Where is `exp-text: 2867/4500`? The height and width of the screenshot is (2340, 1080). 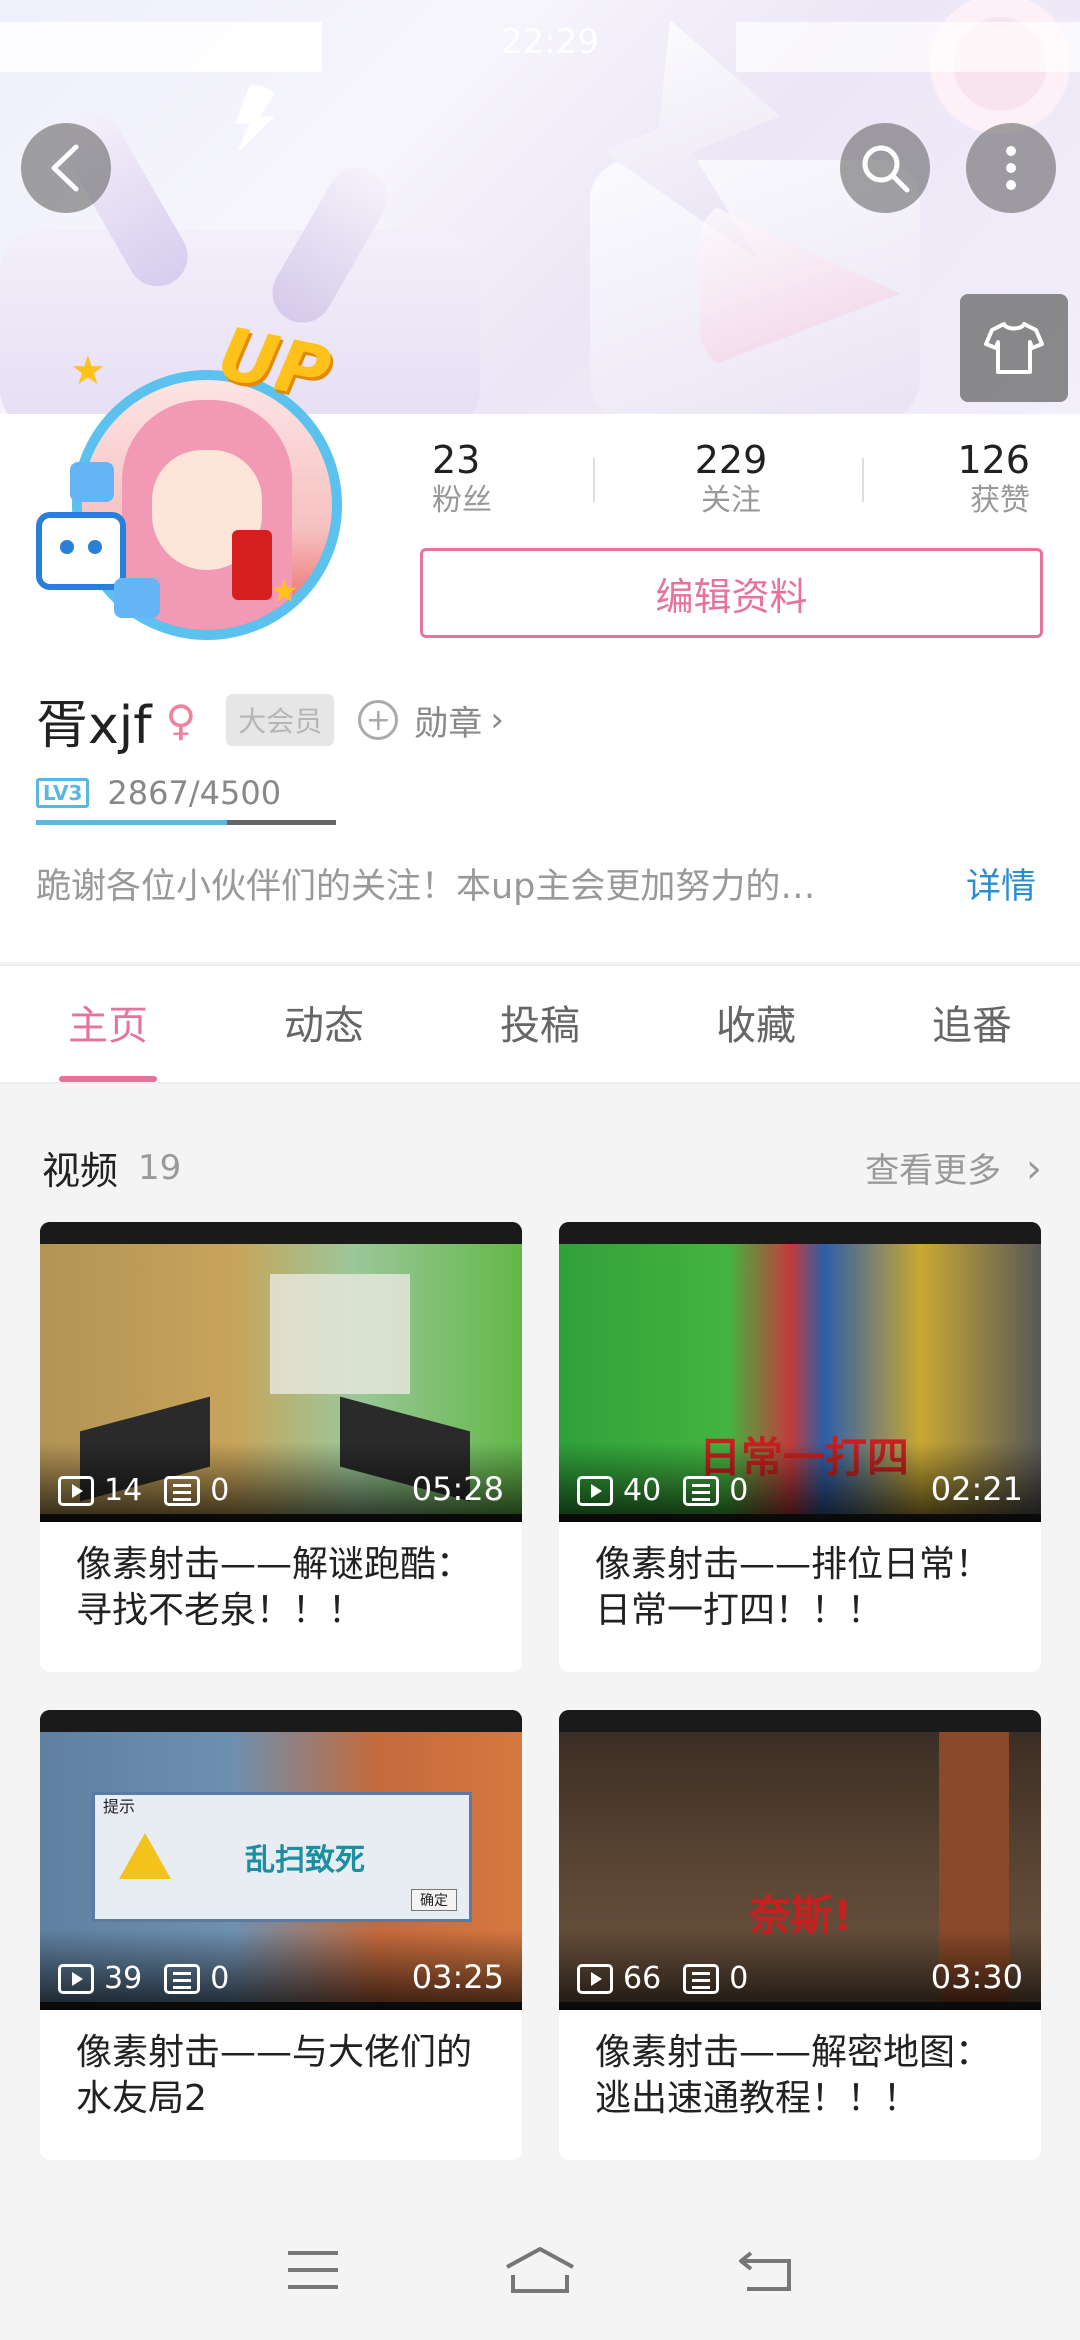
exp-text: 2867/4500 is located at coordinates (194, 793).